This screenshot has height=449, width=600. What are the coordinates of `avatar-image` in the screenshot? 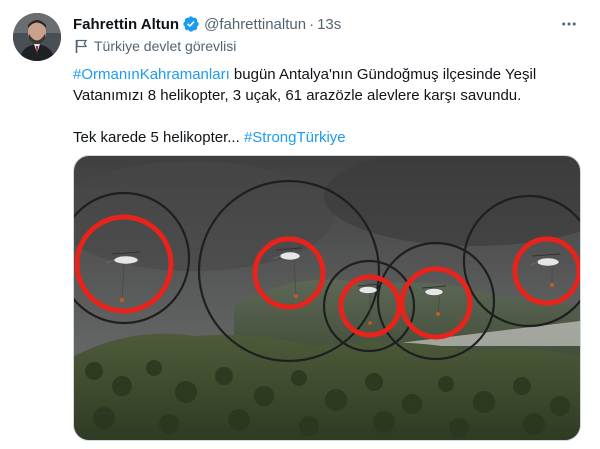 It's located at (37, 37).